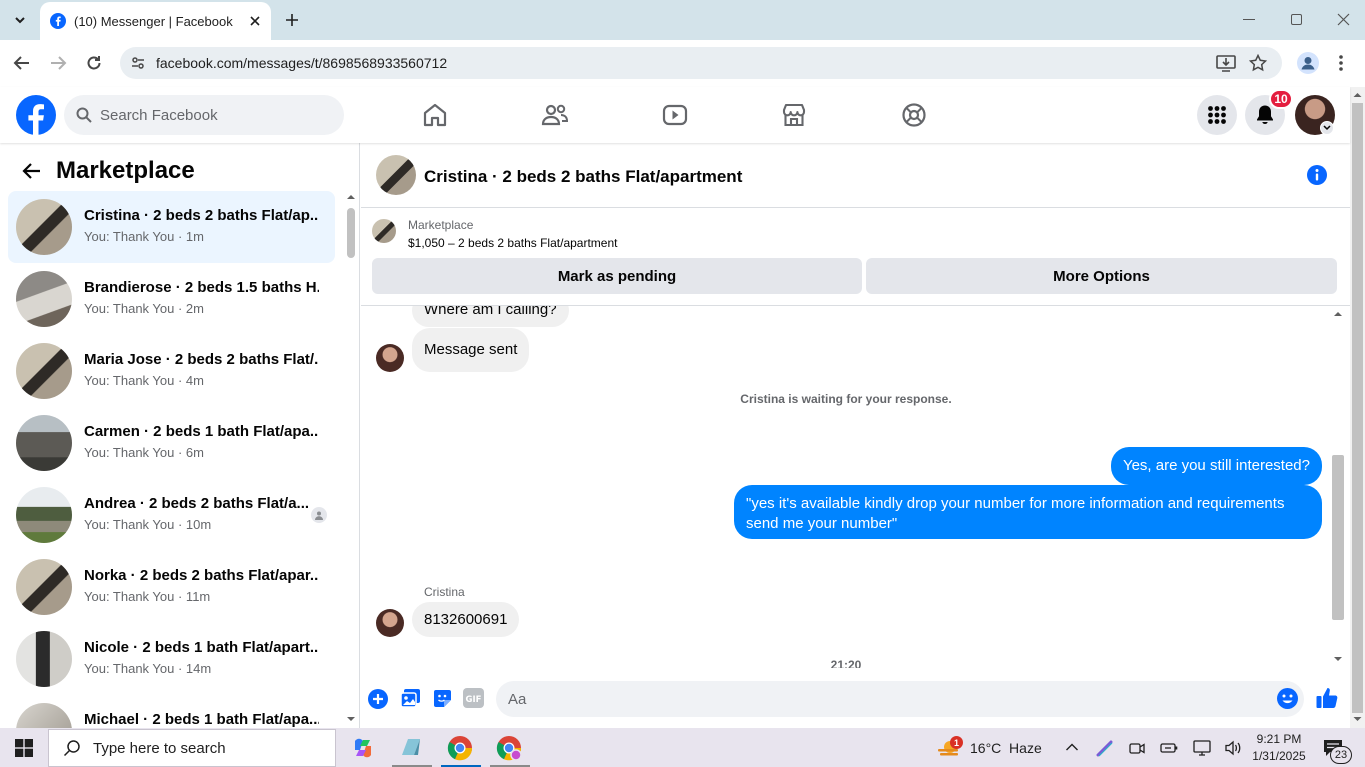 Image resolution: width=1365 pixels, height=767 pixels. What do you see at coordinates (466, 619) in the screenshot?
I see `incoming-message: 8132600691` at bounding box center [466, 619].